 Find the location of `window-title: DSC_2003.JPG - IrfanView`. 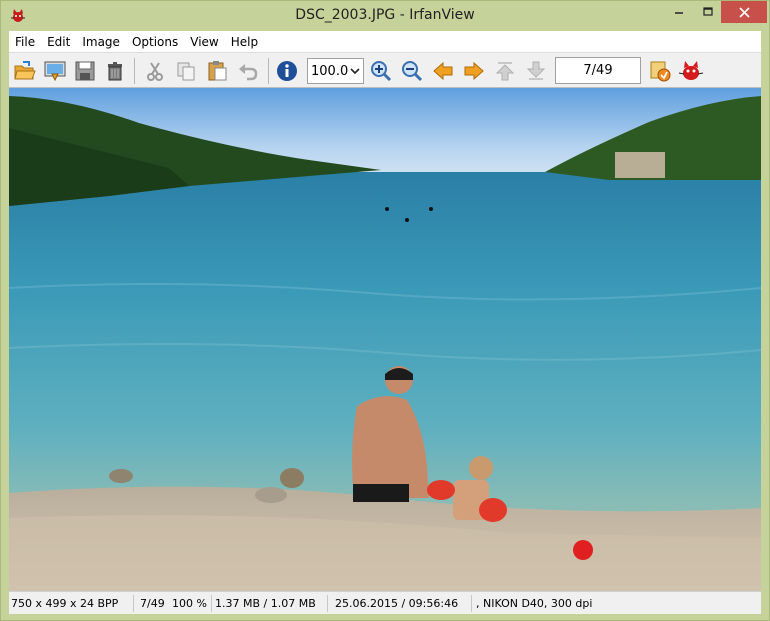

window-title: DSC_2003.JPG - IrfanView is located at coordinates (385, 15).